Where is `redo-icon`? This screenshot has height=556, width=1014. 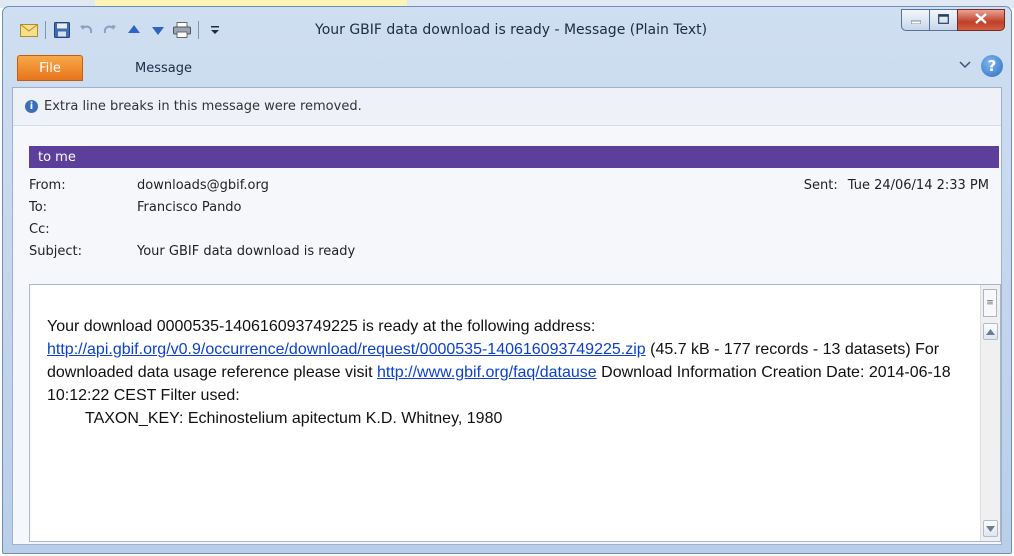 redo-icon is located at coordinates (110, 30).